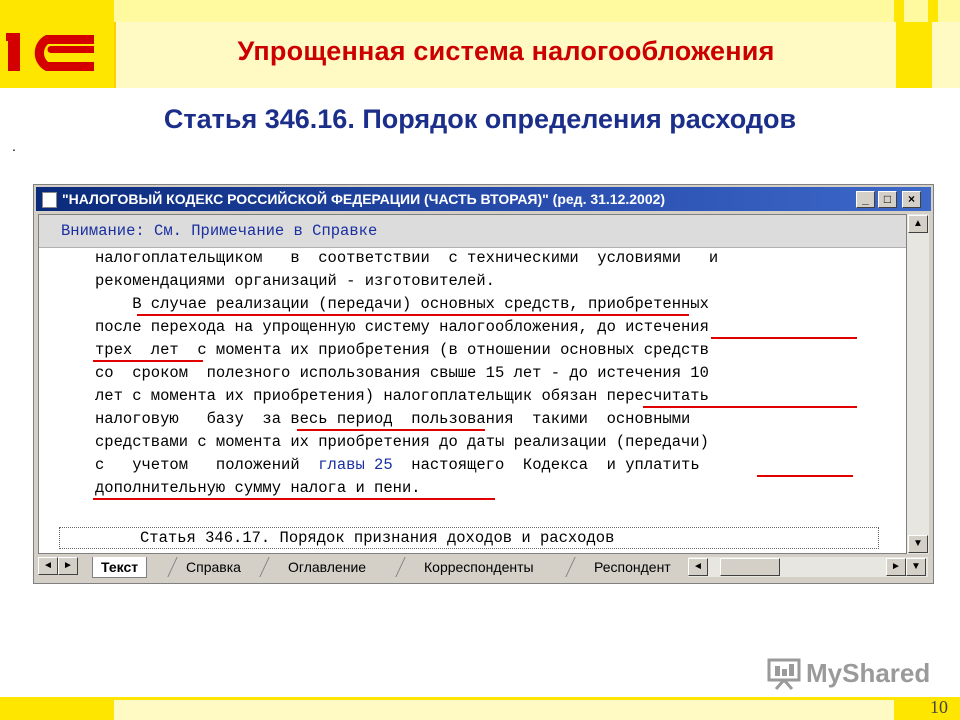 This screenshot has height=720, width=960. What do you see at coordinates (887, 199) in the screenshot?
I see `maximize-button: □` at bounding box center [887, 199].